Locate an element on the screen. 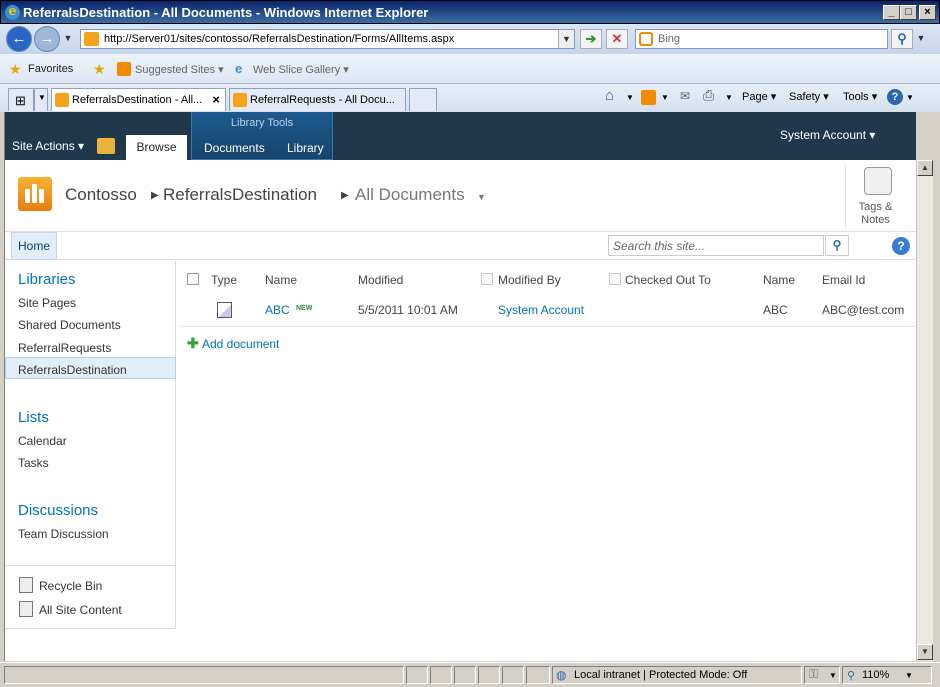  quicklaunch-item: Site Pages is located at coordinates (47, 303).